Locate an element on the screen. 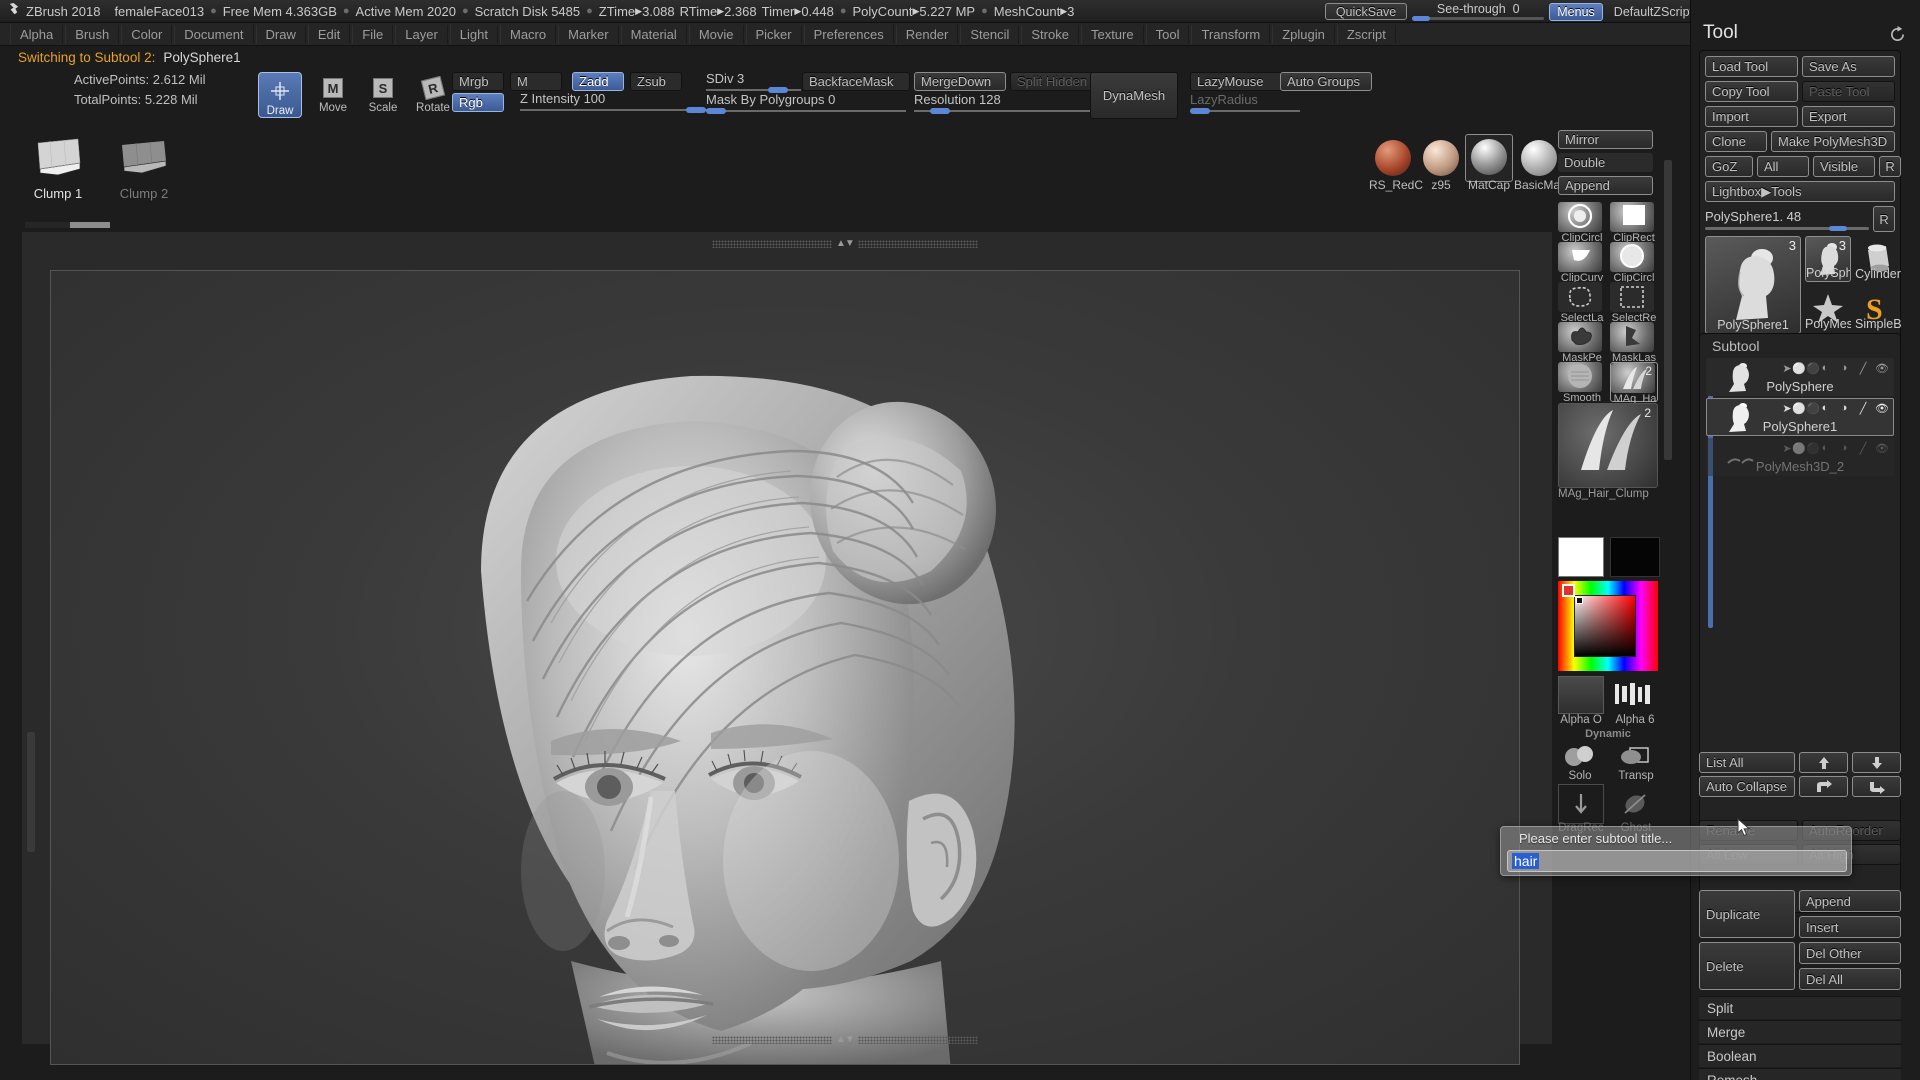 This screenshot has width=1920, height=1080. tool-item-r-button: R is located at coordinates (1884, 219).